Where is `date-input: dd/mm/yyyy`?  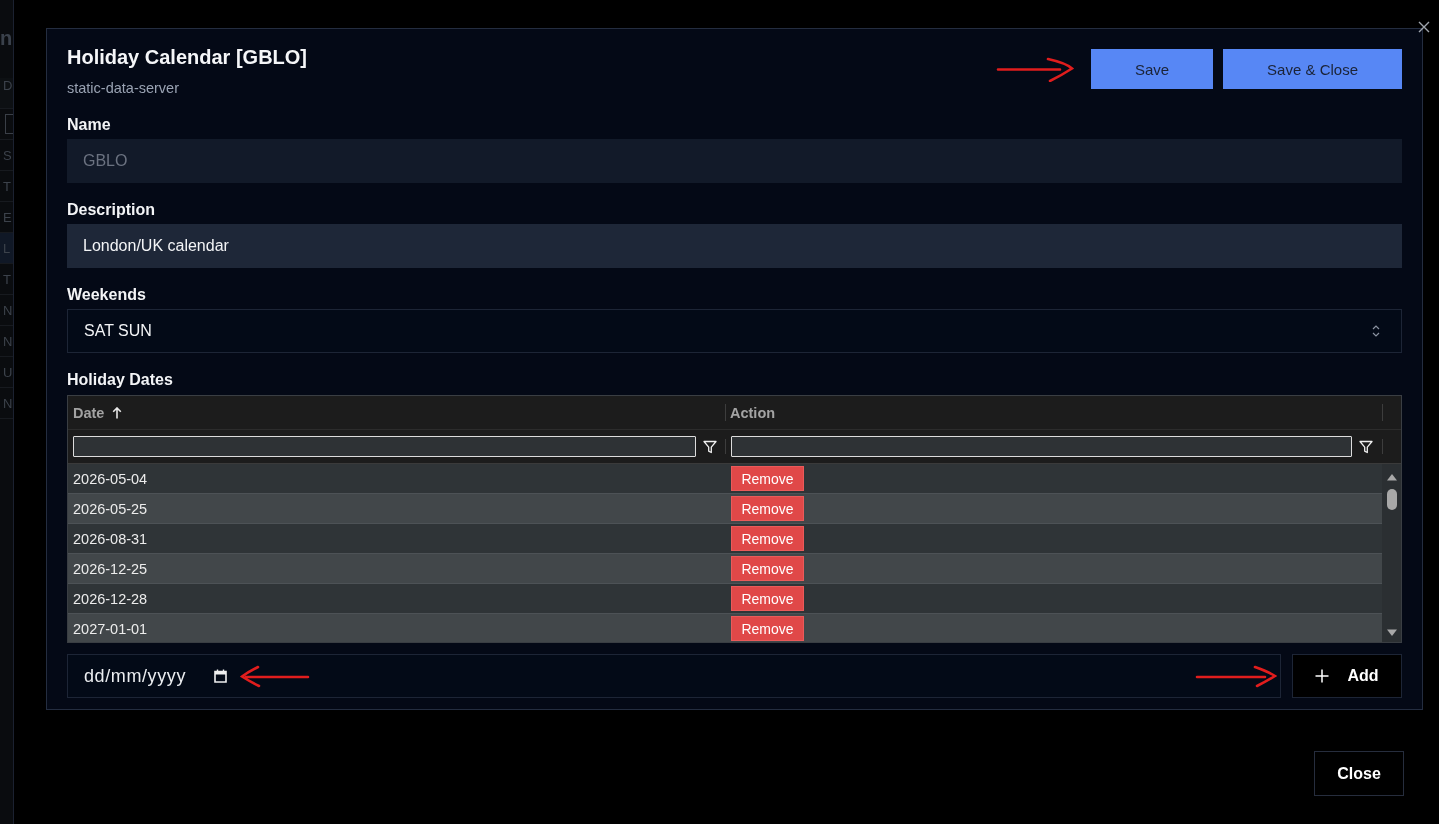
date-input: dd/mm/yyyy is located at coordinates (674, 676).